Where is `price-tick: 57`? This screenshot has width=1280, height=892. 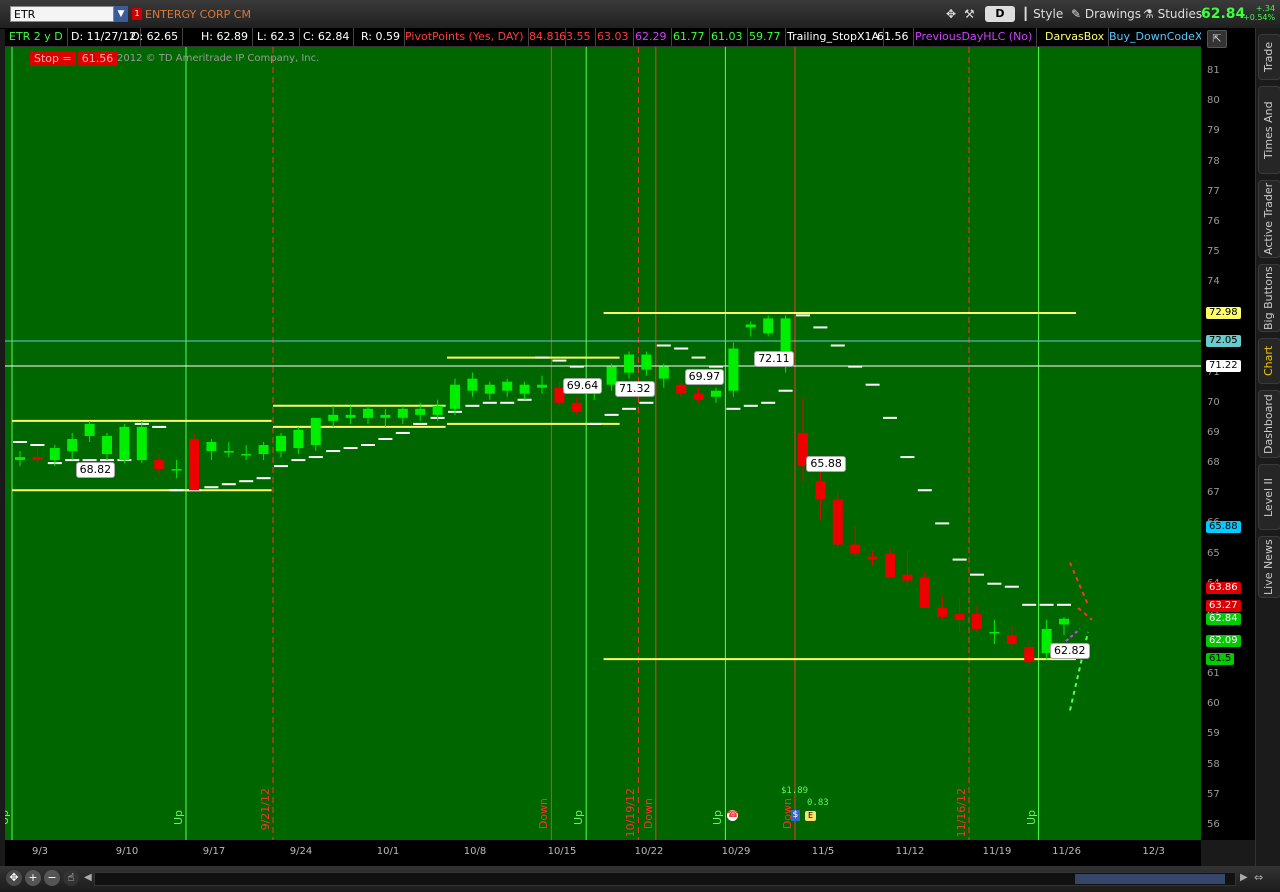 price-tick: 57 is located at coordinates (1213, 794).